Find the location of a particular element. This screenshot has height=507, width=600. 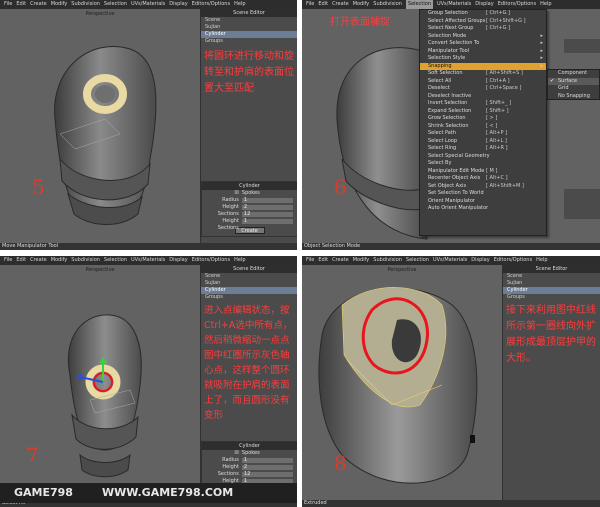

selection-menu-item: Snapping ▸ is located at coordinates (483, 66).